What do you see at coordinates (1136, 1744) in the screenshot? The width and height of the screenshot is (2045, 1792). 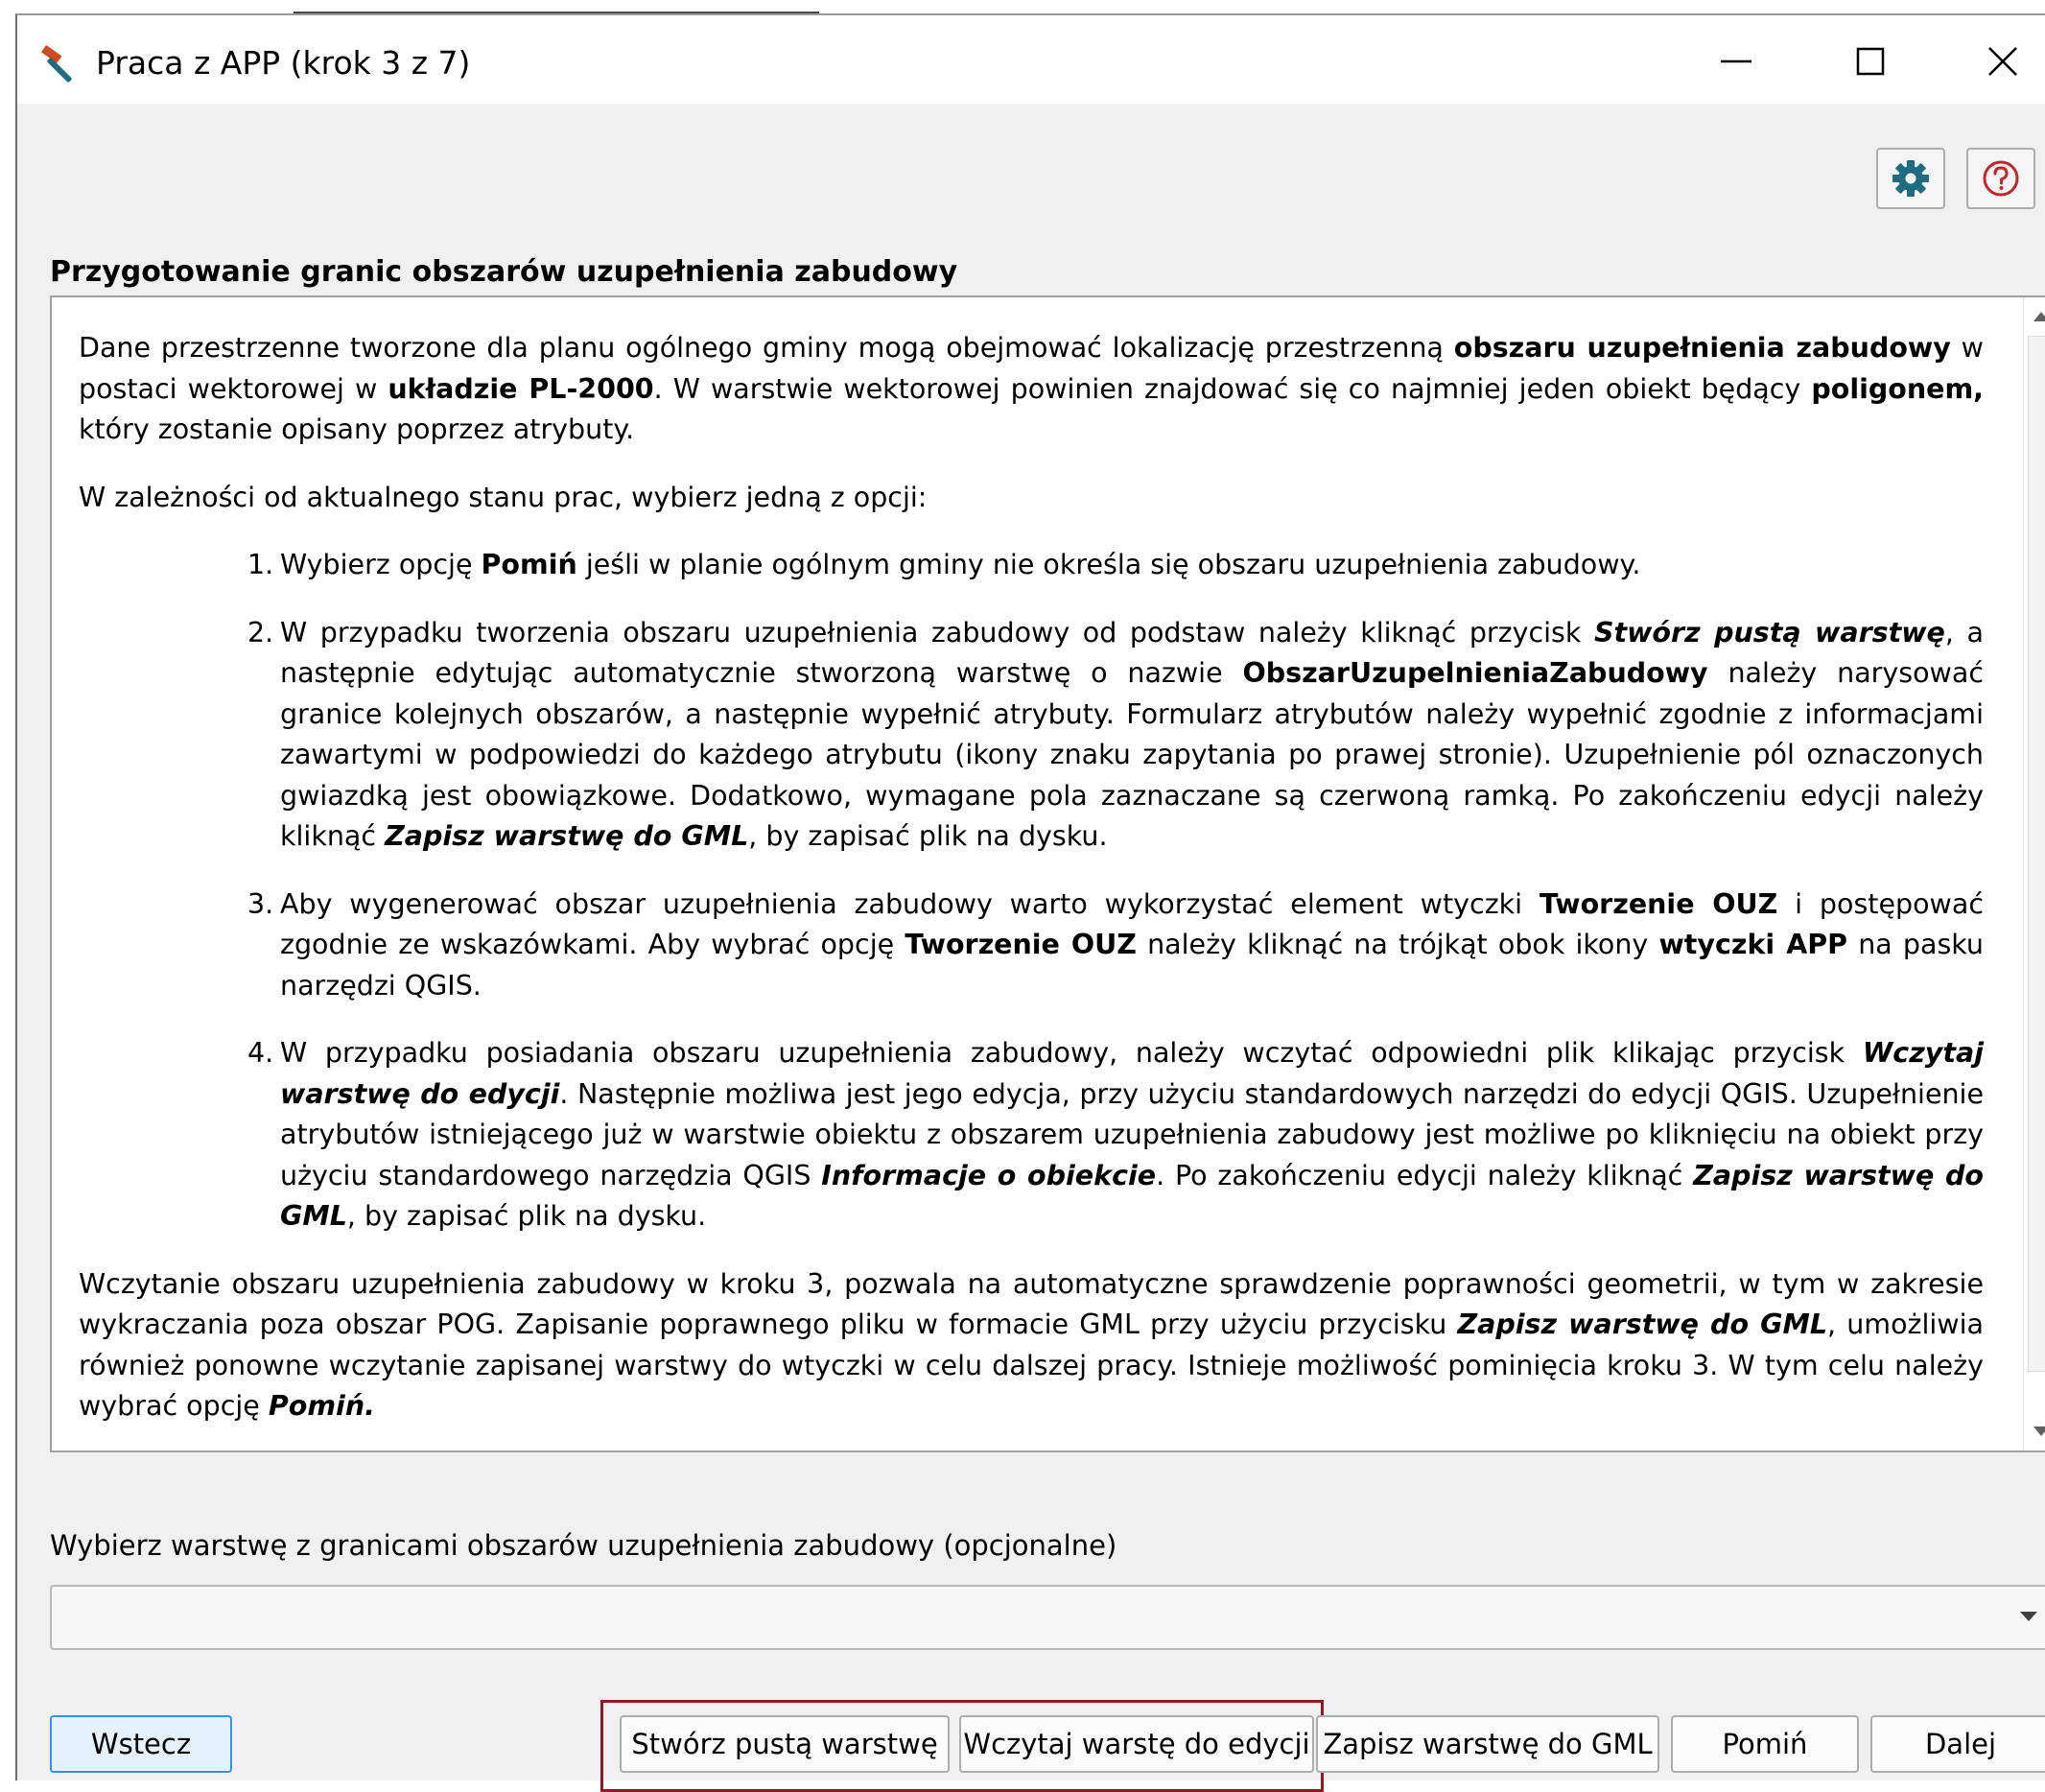 I see `load-layer-button: Wczytaj warstę do edycji` at bounding box center [1136, 1744].